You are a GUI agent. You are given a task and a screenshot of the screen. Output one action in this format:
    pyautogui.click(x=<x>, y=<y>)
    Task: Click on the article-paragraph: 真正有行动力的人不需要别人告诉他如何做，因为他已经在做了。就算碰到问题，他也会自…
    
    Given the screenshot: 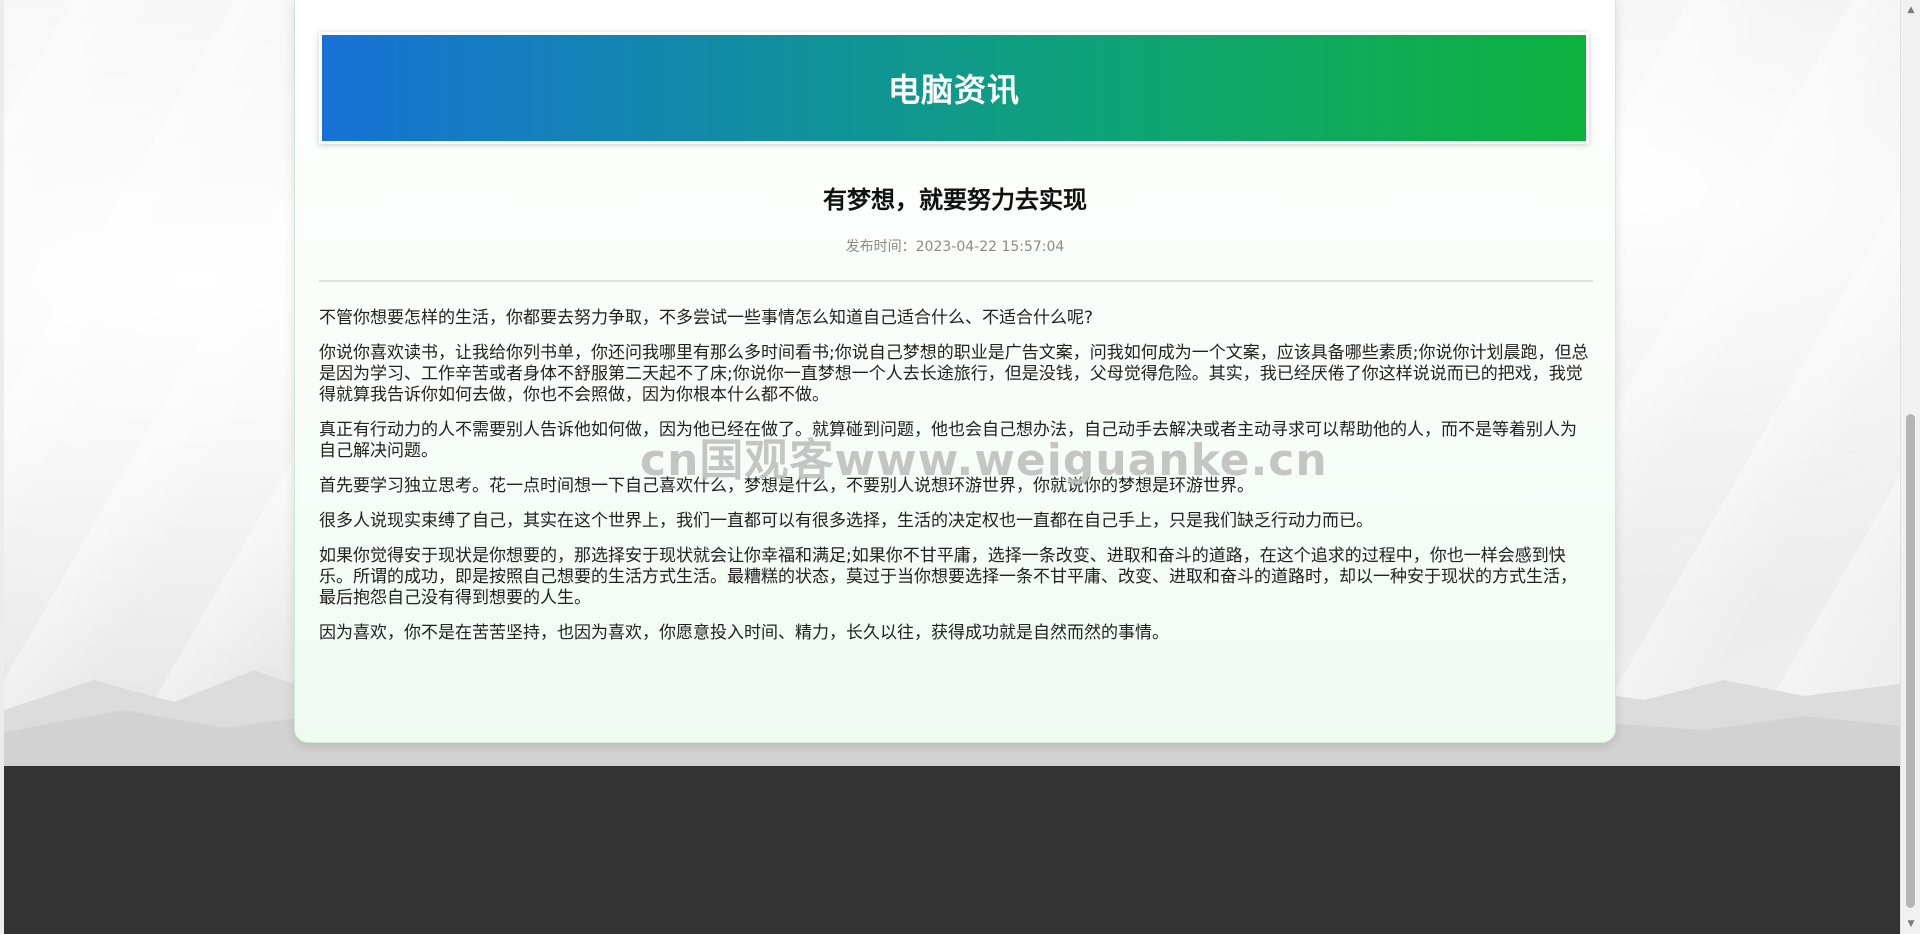 What is the action you would take?
    pyautogui.click(x=948, y=440)
    